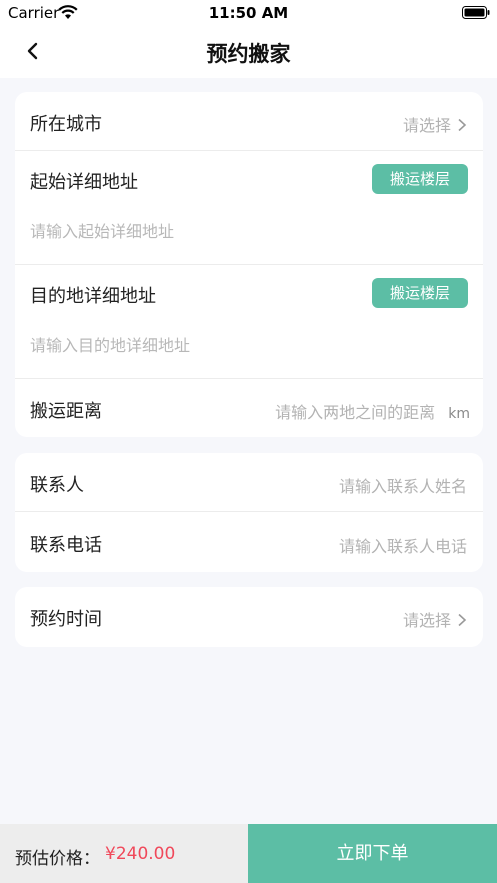  I want to click on appointment-time-select: 请选择, so click(435, 619).